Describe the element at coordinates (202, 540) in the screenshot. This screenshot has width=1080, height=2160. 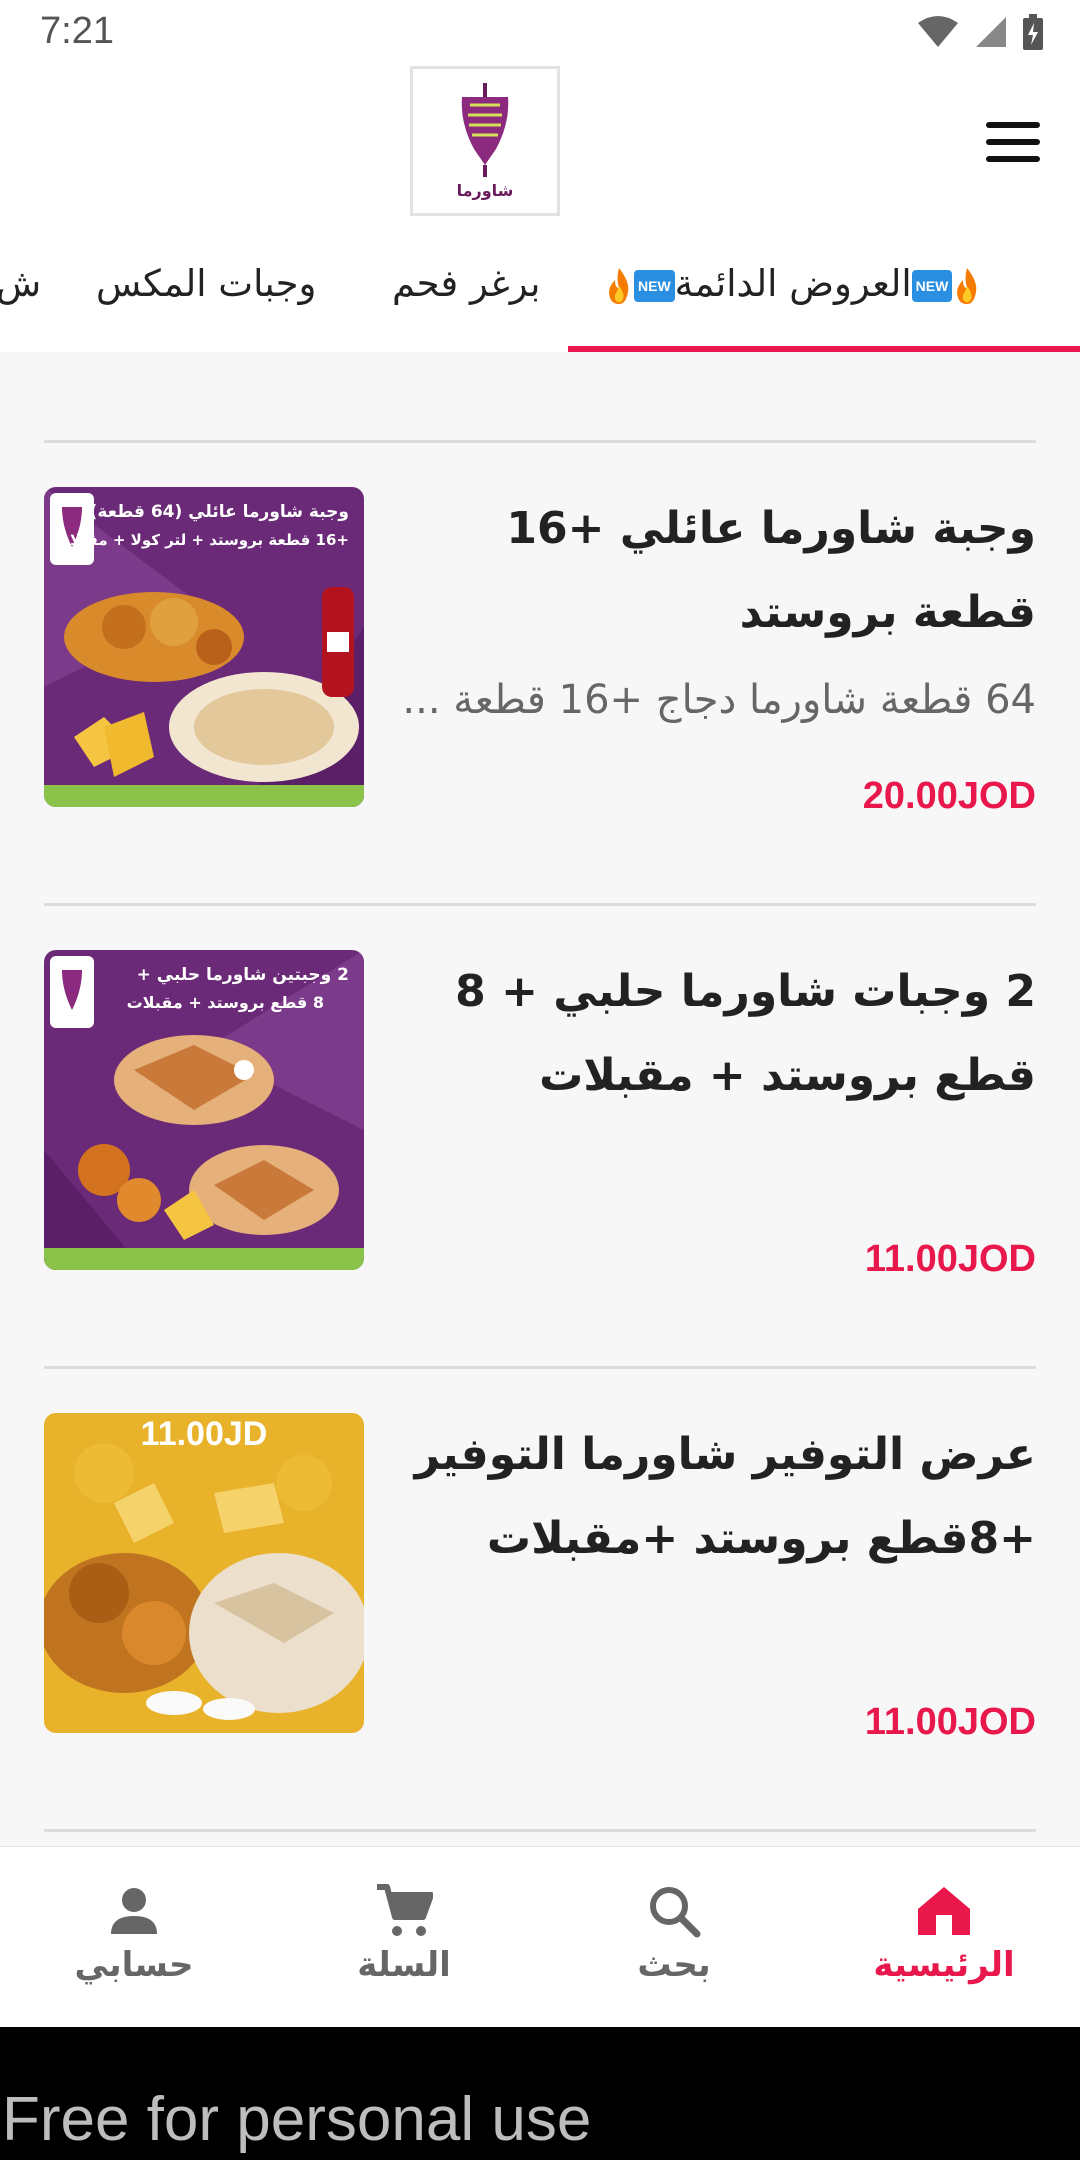
I see `image-caption-2: +16 قطعة بروستد + لتر كولا + مقبلات` at that location.